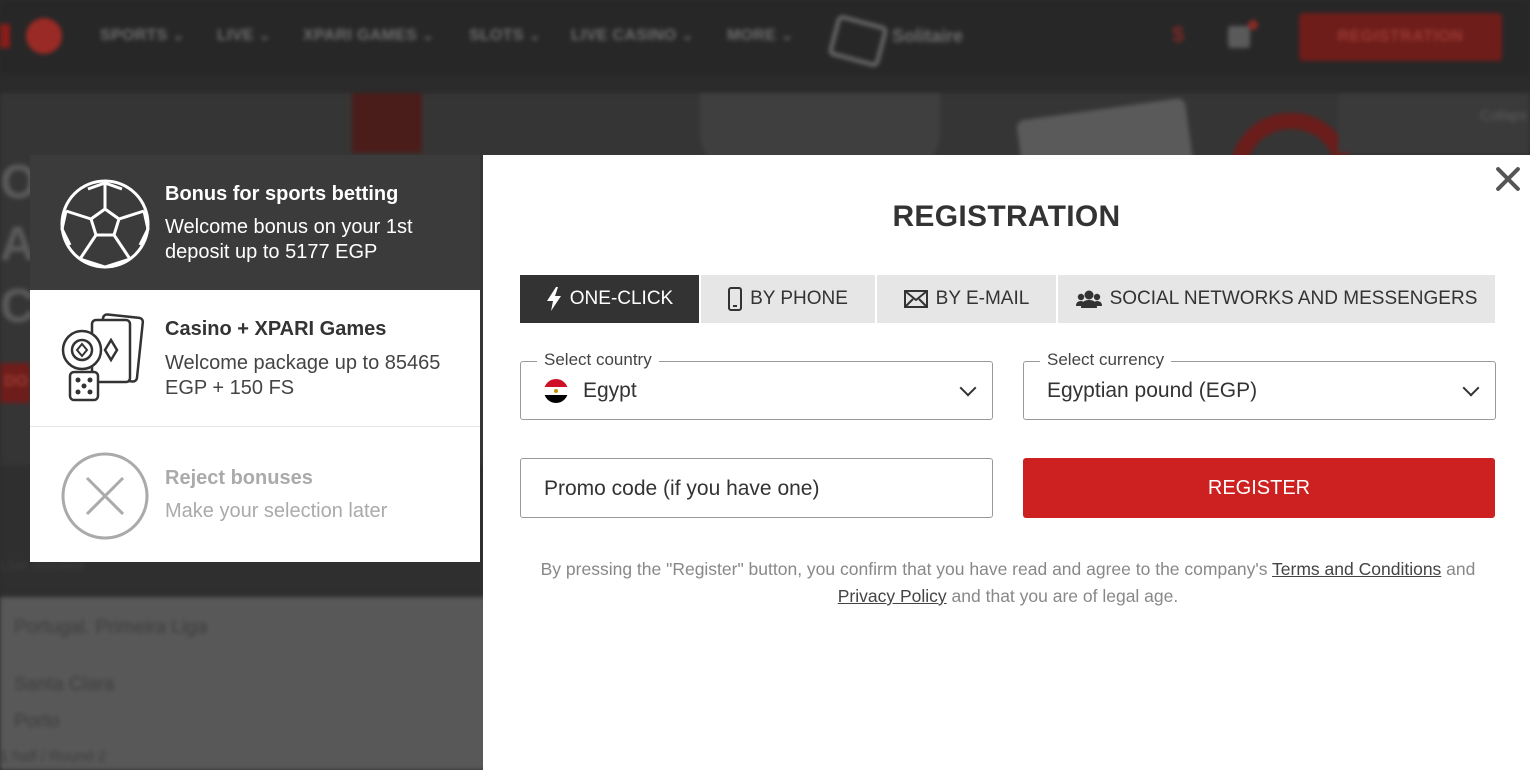  I want to click on collapse-link: Collaps, so click(1503, 115).